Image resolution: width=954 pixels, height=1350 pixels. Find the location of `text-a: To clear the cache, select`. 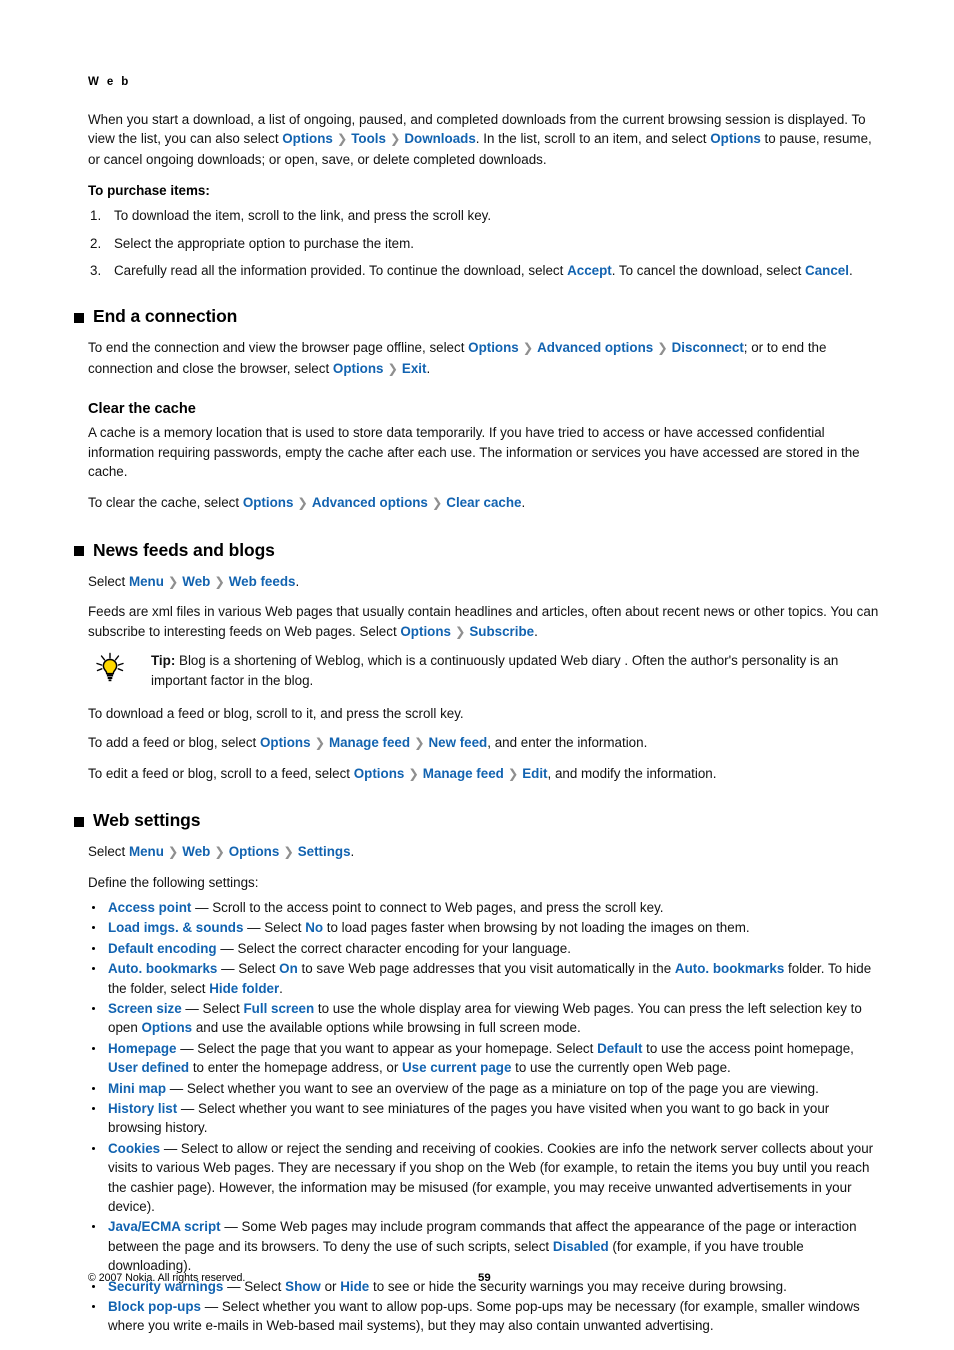

text-a: To clear the cache, select is located at coordinates (165, 503).